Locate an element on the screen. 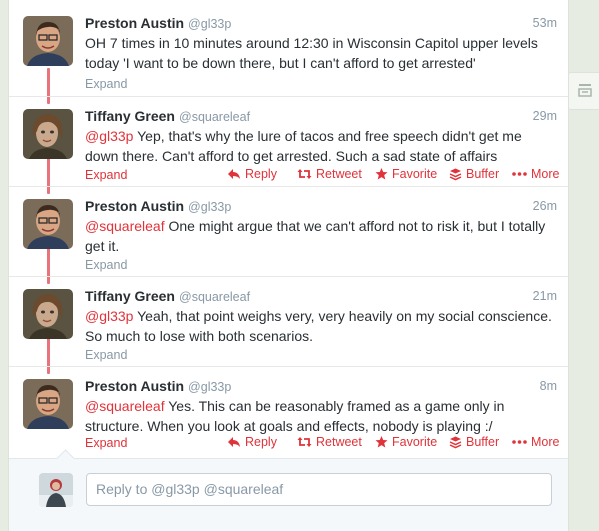 The height and width of the screenshot is (531, 599). timestamp: 53m is located at coordinates (545, 23).